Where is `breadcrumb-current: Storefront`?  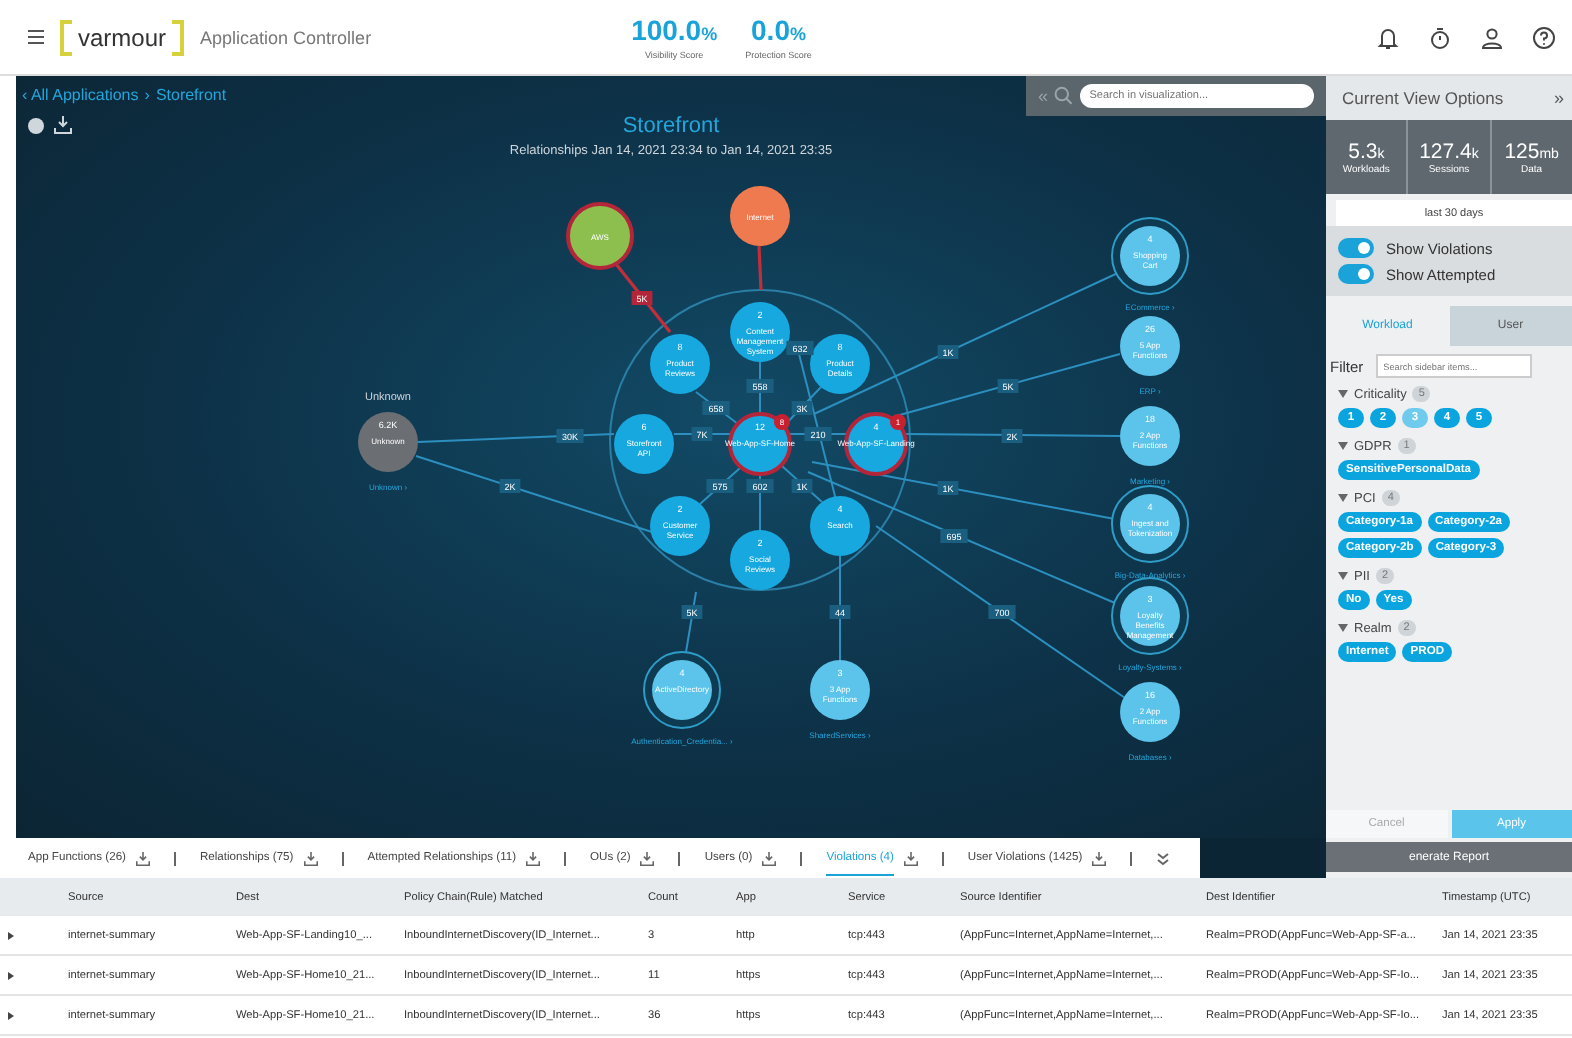
breadcrumb-current: Storefront is located at coordinates (191, 95).